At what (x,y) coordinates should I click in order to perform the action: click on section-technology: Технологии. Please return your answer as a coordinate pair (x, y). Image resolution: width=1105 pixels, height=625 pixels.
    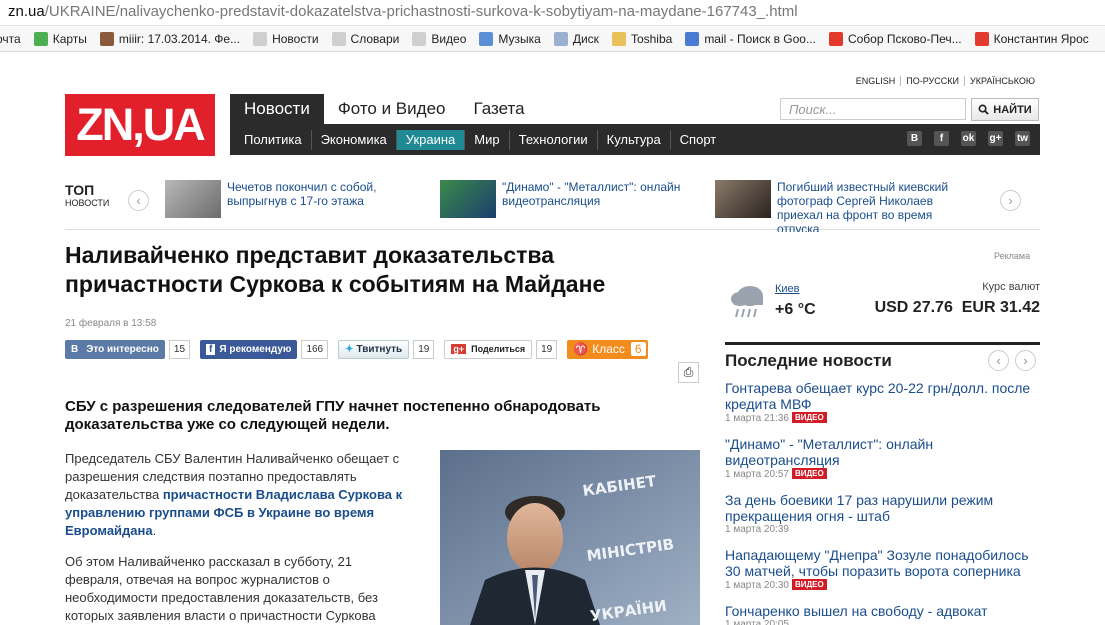
    Looking at the image, I should click on (552, 139).